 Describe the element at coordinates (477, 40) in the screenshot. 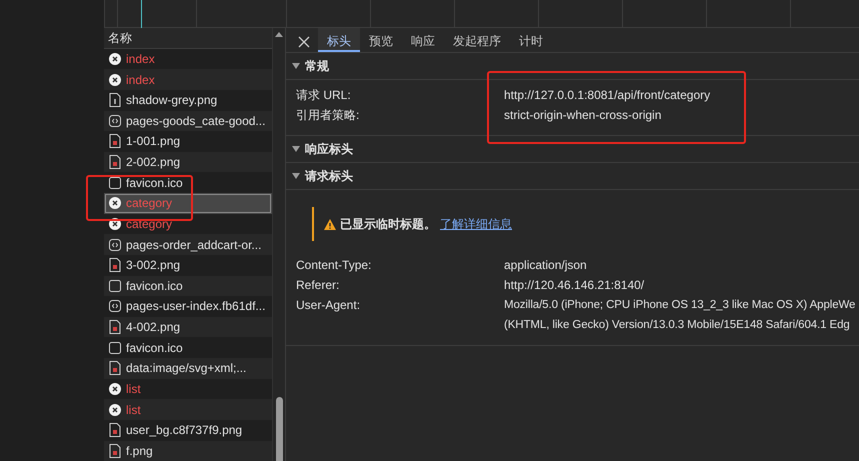

I see `tab: 发起程序` at that location.